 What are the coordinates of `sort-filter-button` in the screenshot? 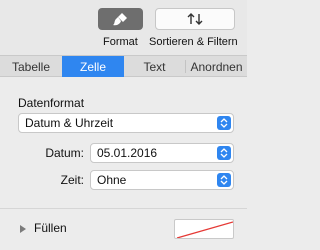 It's located at (195, 19).